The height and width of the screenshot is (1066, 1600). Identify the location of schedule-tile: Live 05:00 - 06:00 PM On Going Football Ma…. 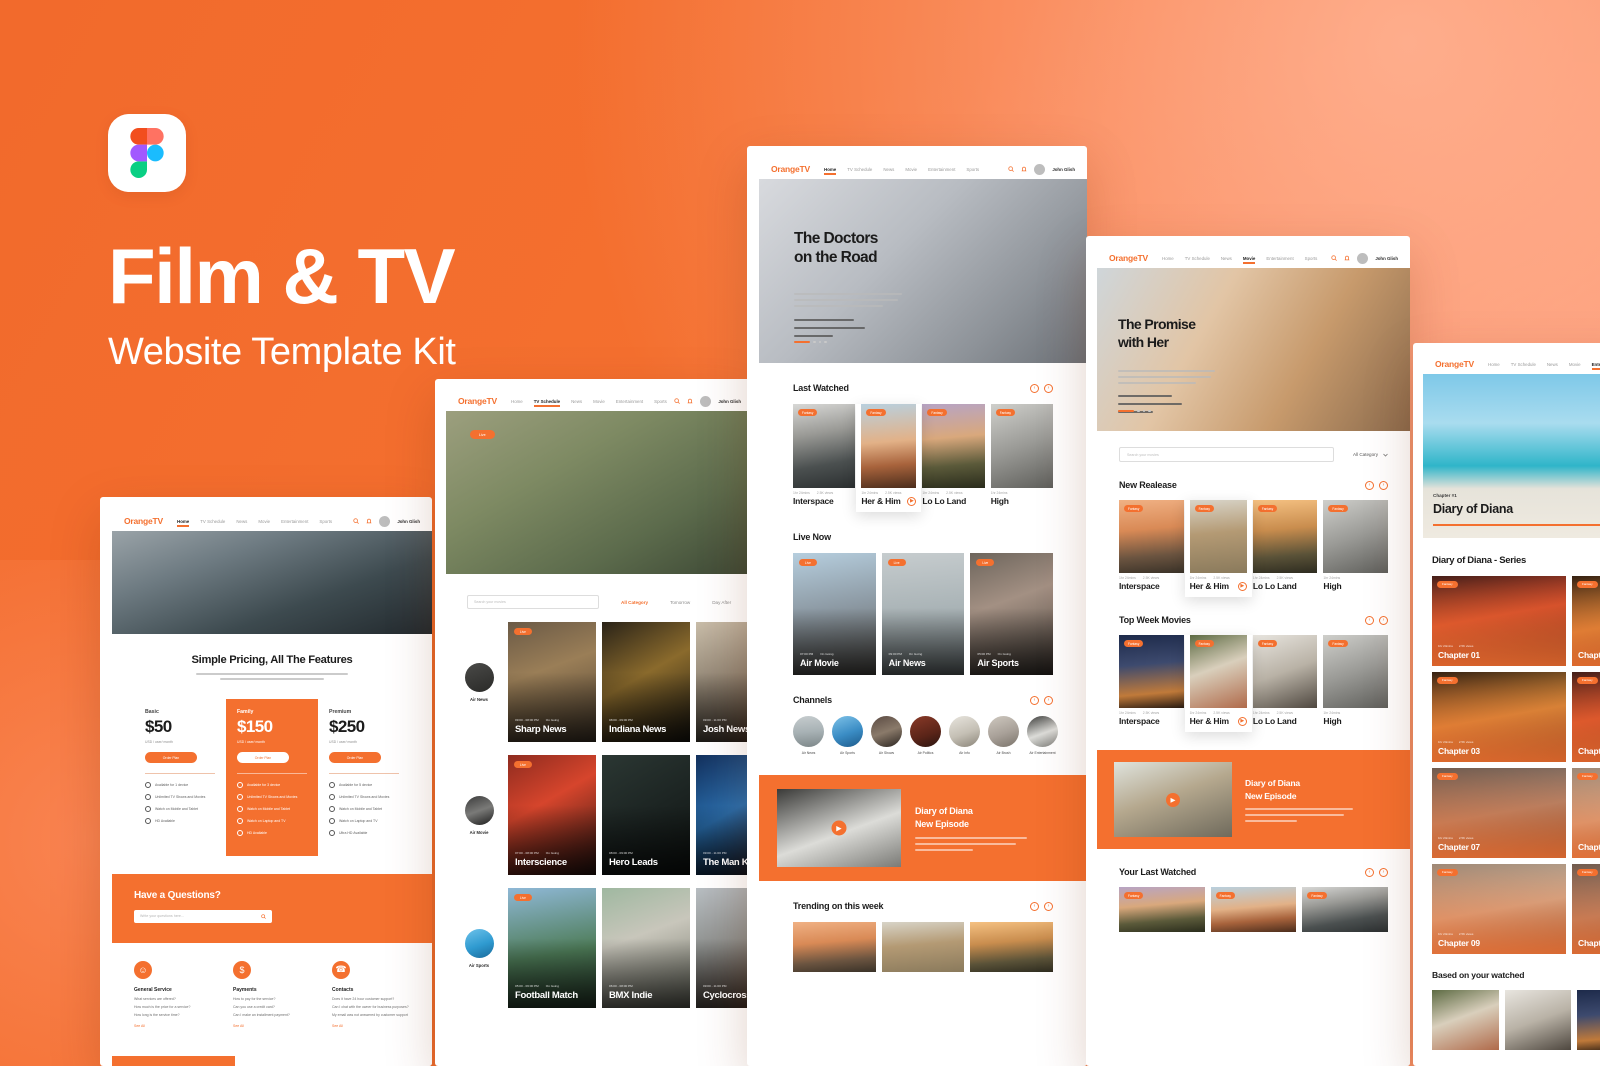
(552, 948).